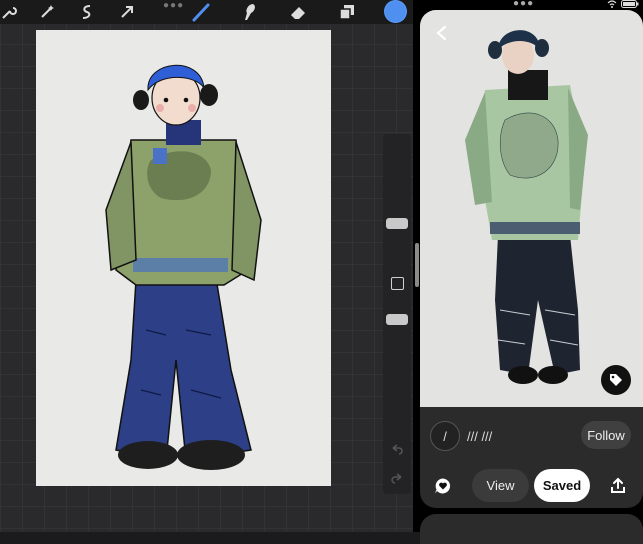 This screenshot has width=643, height=544. What do you see at coordinates (531, 486) in the screenshot?
I see `pin-actions: View Saved` at bounding box center [531, 486].